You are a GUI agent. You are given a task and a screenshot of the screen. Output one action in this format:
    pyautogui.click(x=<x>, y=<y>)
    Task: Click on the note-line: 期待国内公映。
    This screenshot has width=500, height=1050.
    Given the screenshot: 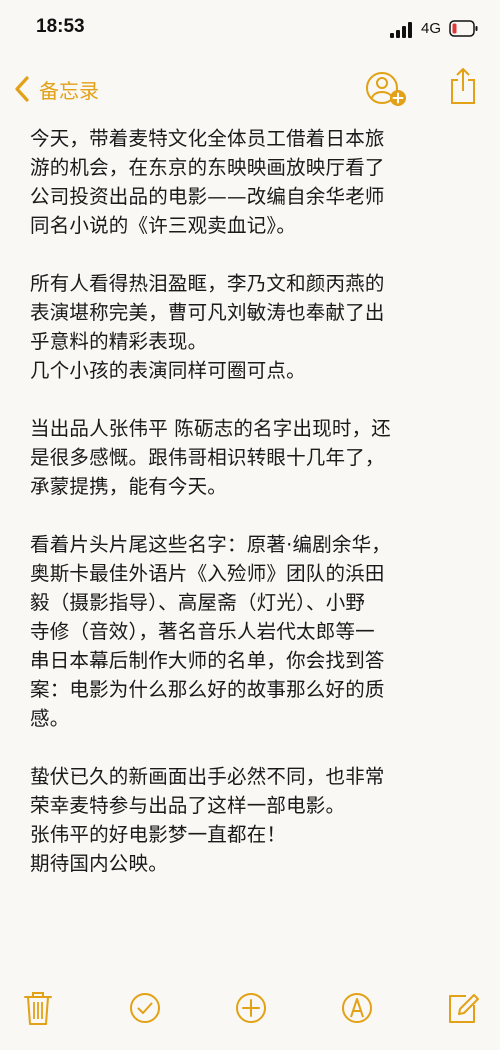 What is the action you would take?
    pyautogui.click(x=99, y=863)
    